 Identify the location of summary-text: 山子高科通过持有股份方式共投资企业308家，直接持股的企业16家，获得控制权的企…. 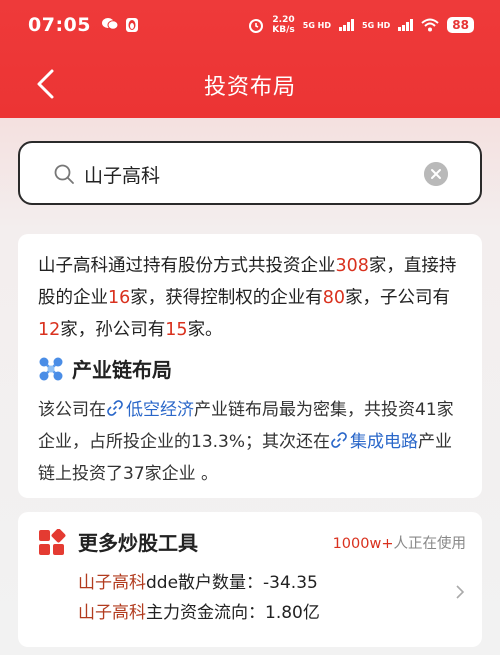
(247, 298).